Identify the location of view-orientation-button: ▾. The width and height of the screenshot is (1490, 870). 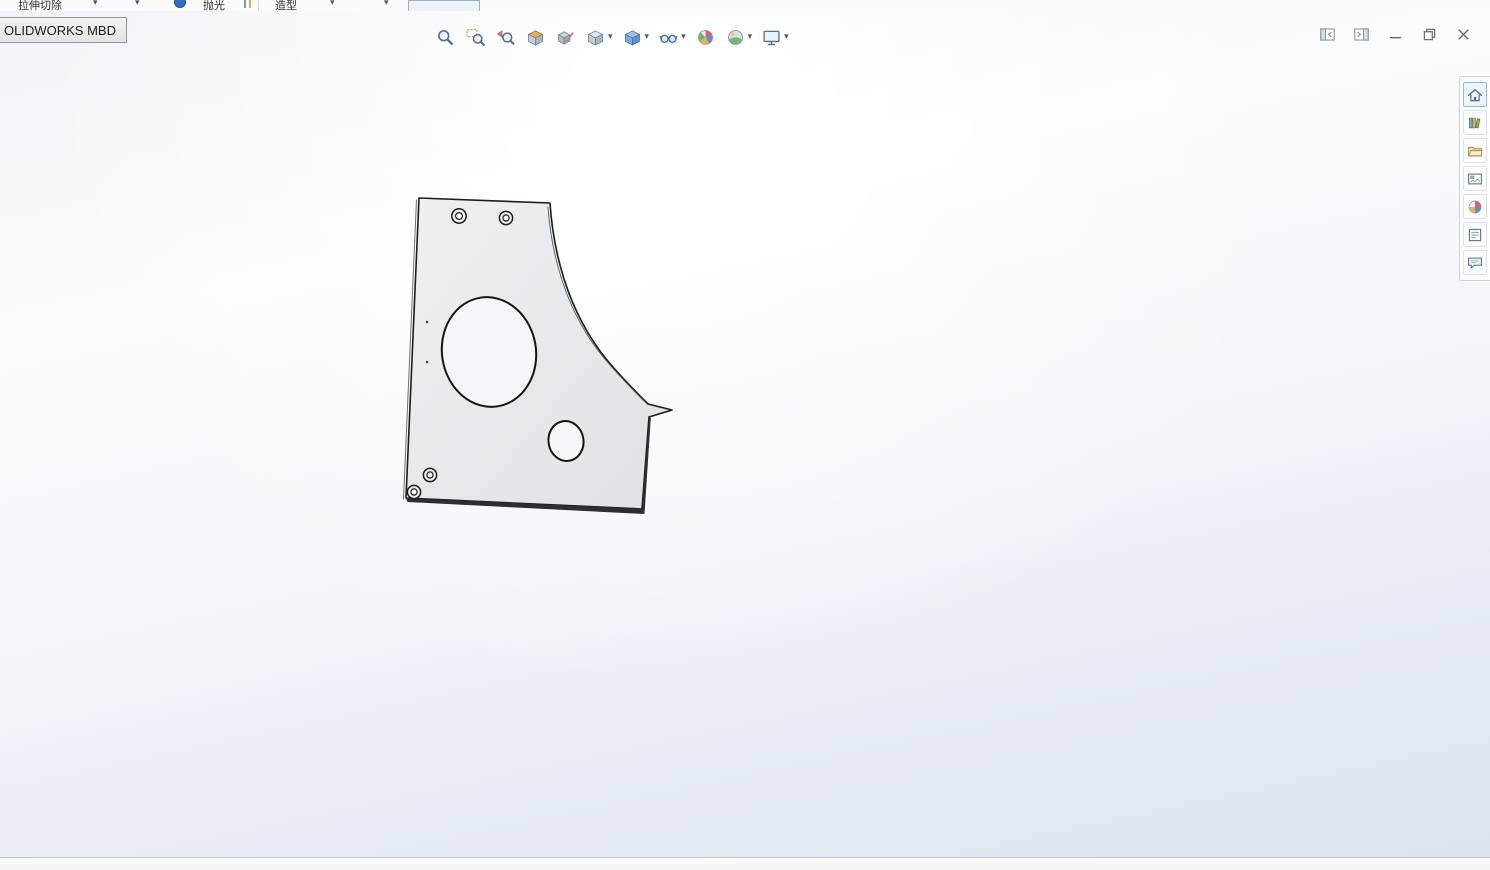
(599, 37).